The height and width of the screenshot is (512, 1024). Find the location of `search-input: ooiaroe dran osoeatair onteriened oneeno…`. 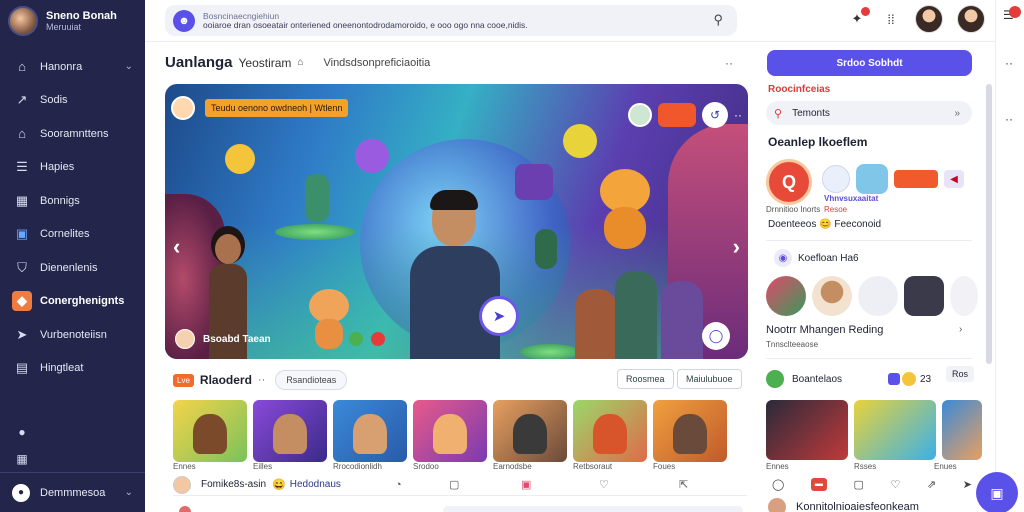

search-input: ooiaroe dran osoeatair onteriened oneeno… is located at coordinates (365, 25).